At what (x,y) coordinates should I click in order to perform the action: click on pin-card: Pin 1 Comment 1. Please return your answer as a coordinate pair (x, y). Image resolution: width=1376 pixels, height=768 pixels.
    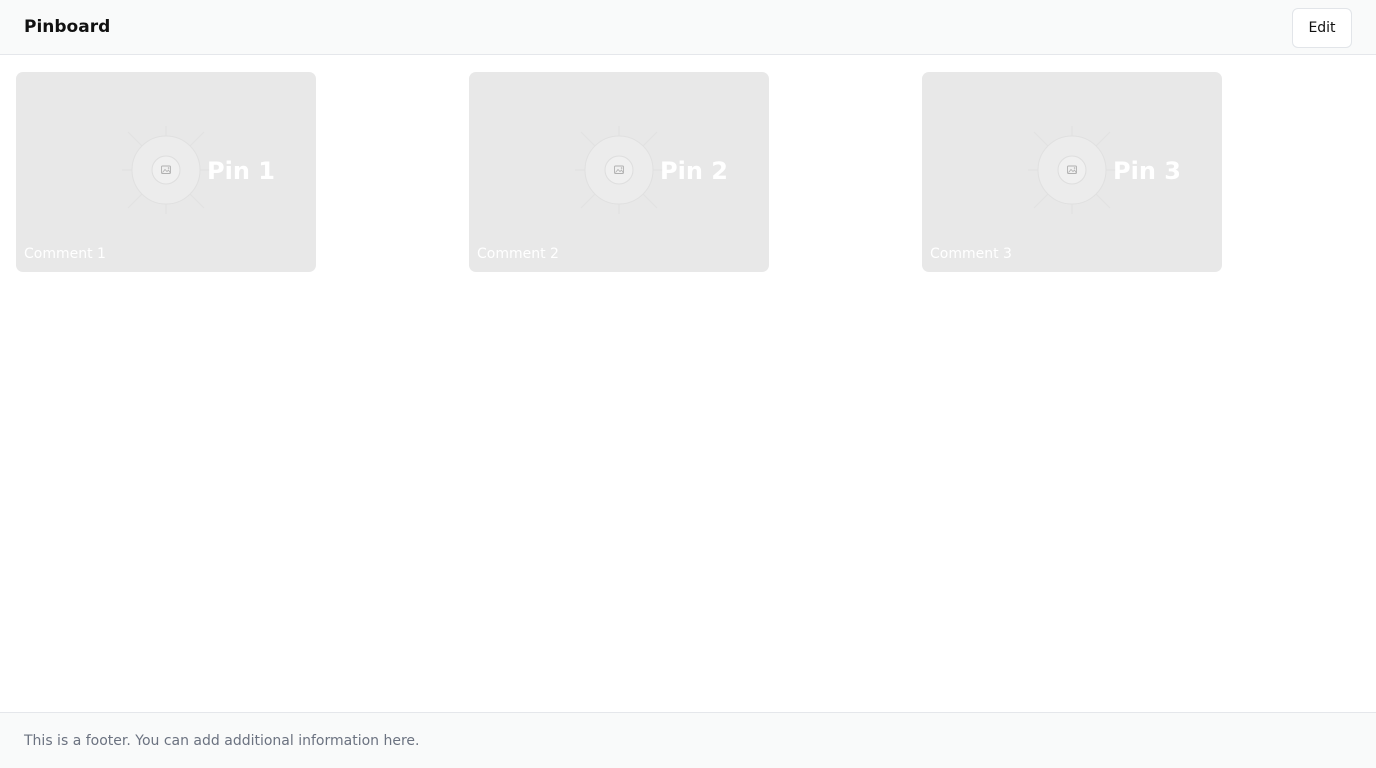
    Looking at the image, I should click on (166, 172).